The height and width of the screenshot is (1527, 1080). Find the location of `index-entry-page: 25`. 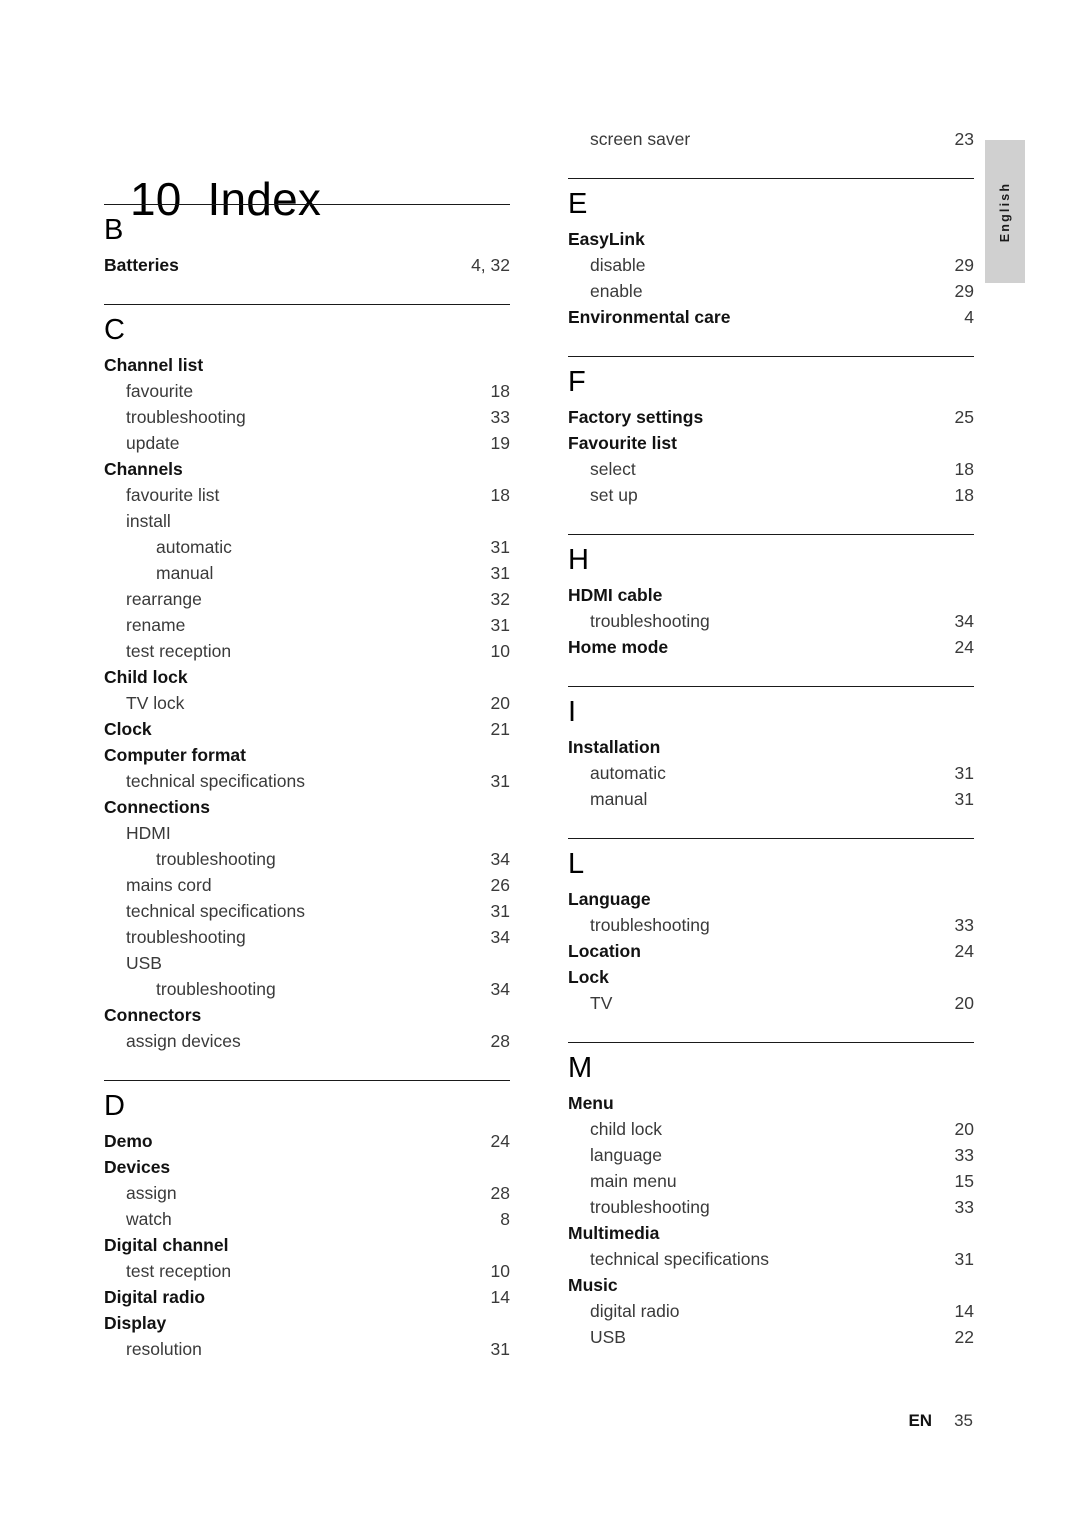

index-entry-page: 25 is located at coordinates (964, 417).